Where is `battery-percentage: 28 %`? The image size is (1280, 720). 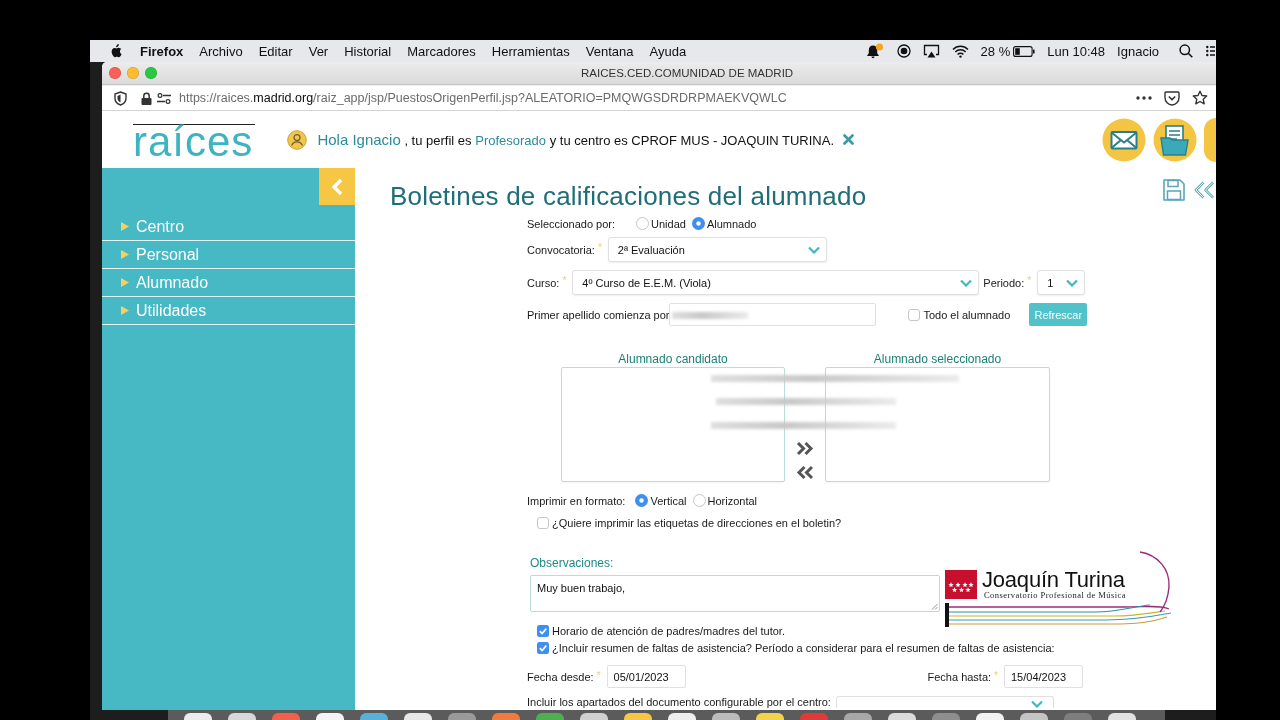 battery-percentage: 28 % is located at coordinates (995, 51).